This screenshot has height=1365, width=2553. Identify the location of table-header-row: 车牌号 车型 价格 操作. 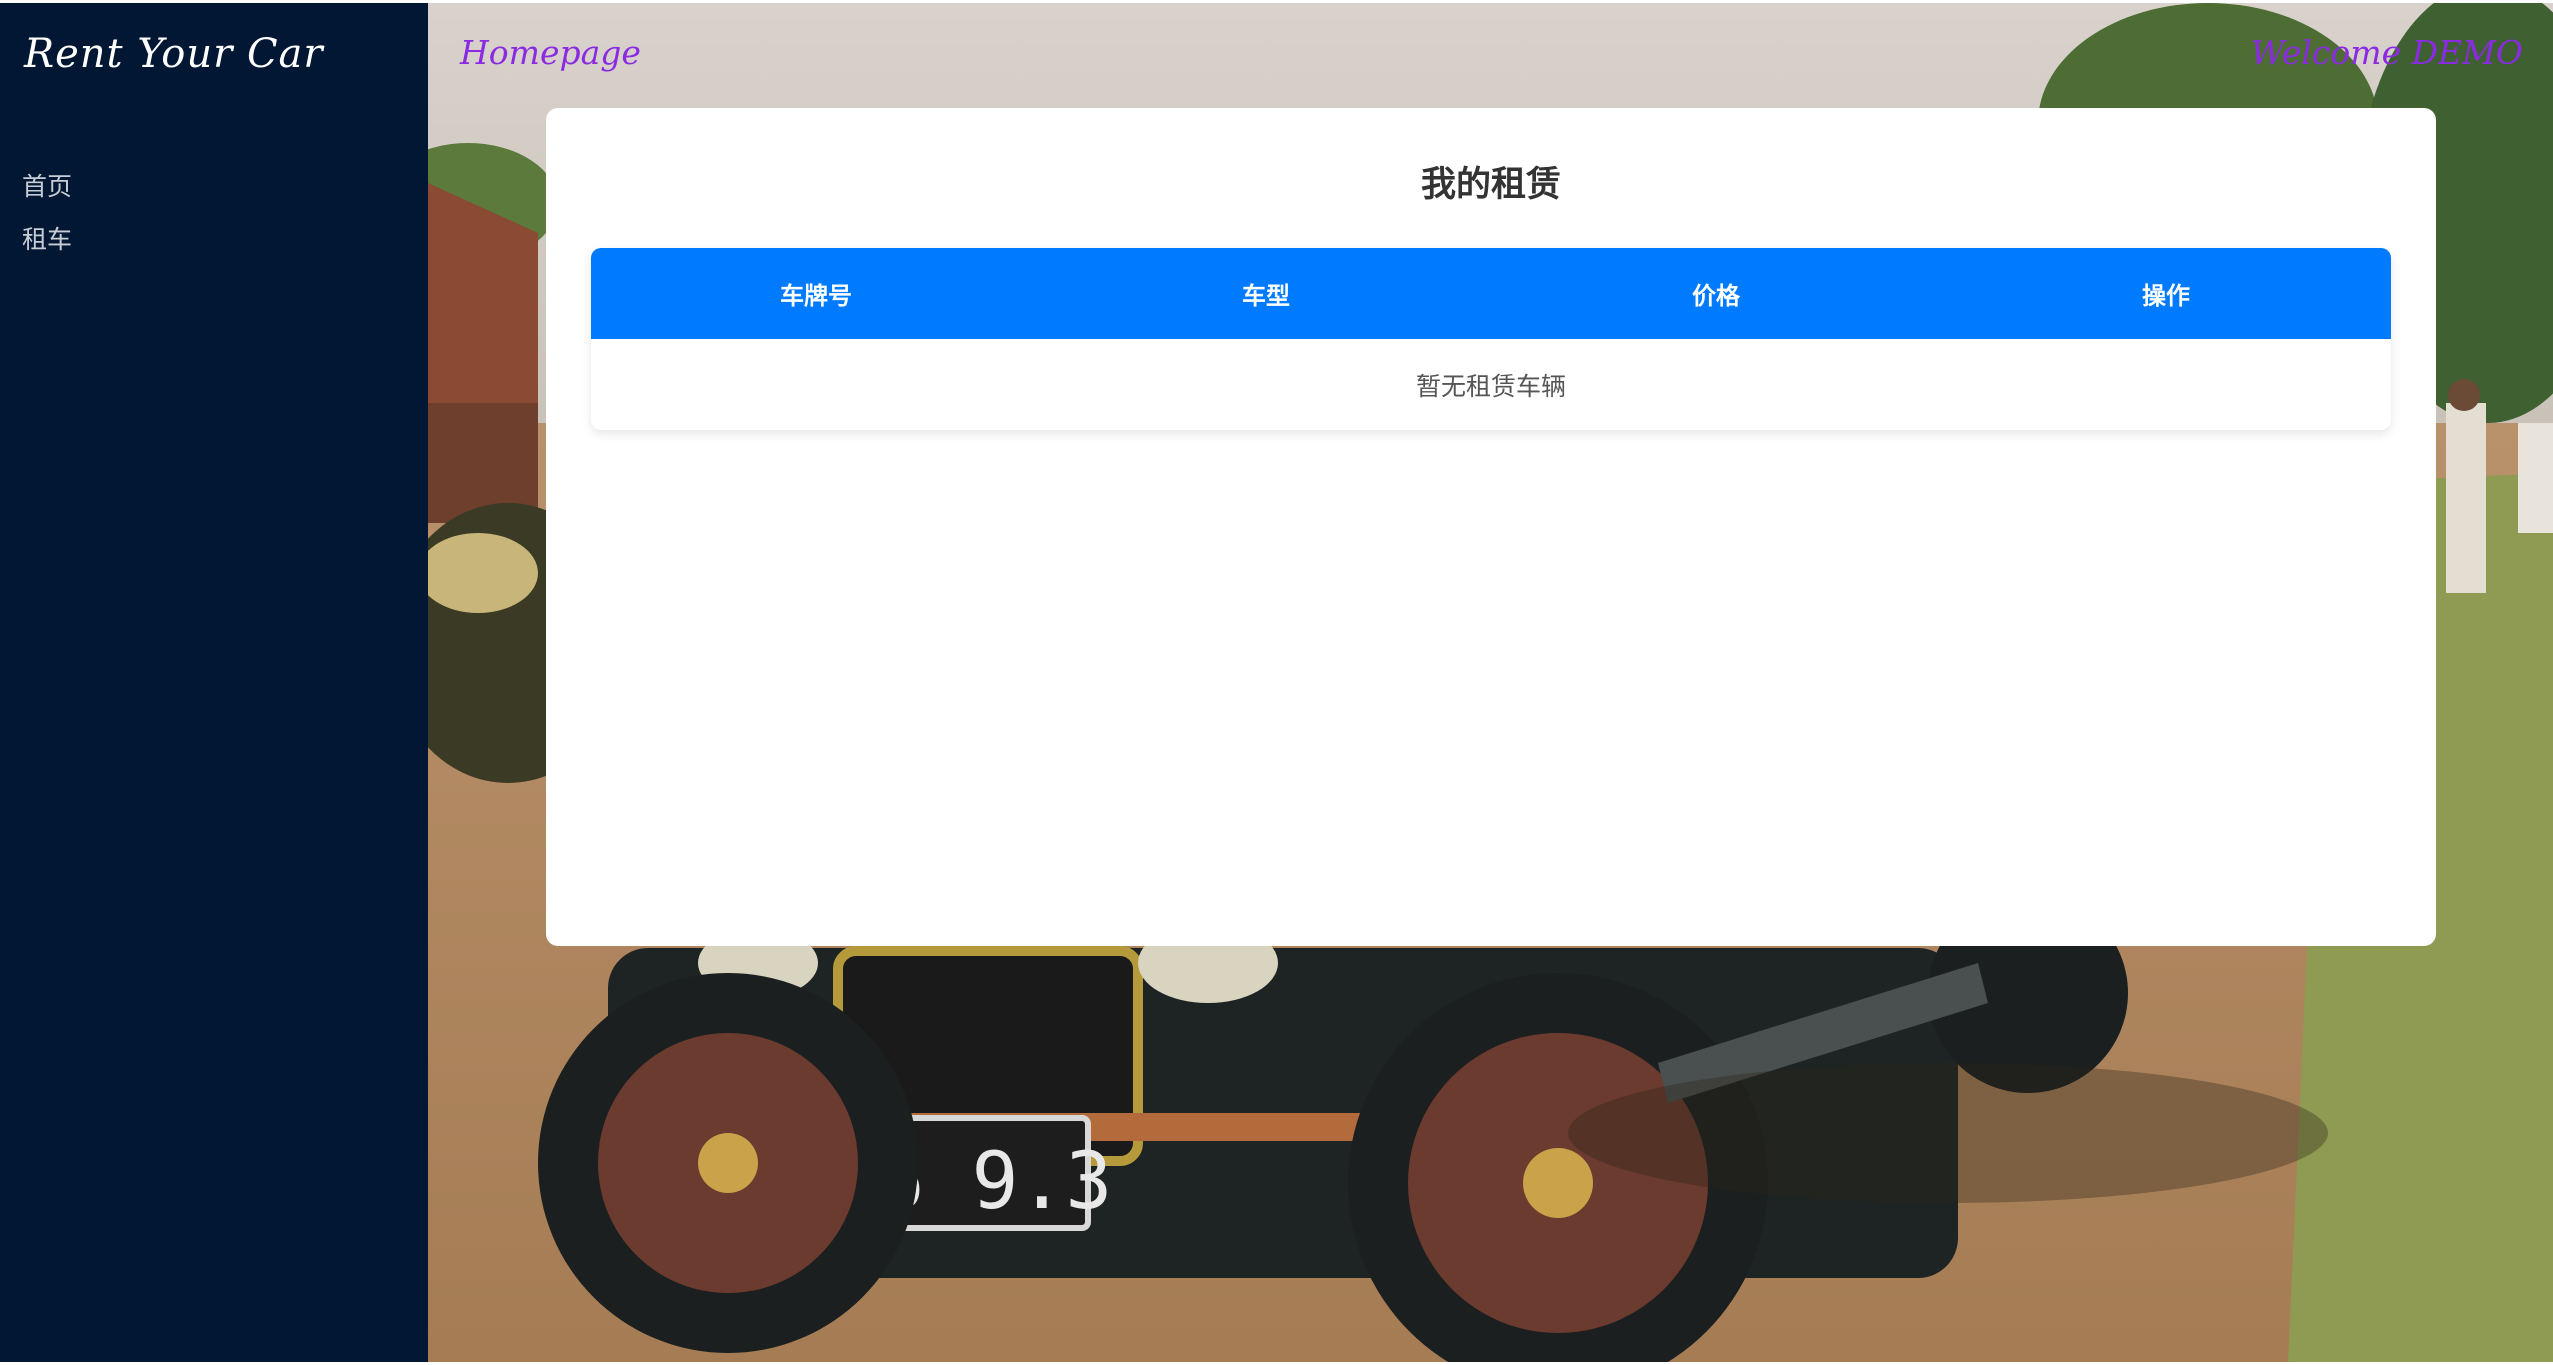
(1491, 293).